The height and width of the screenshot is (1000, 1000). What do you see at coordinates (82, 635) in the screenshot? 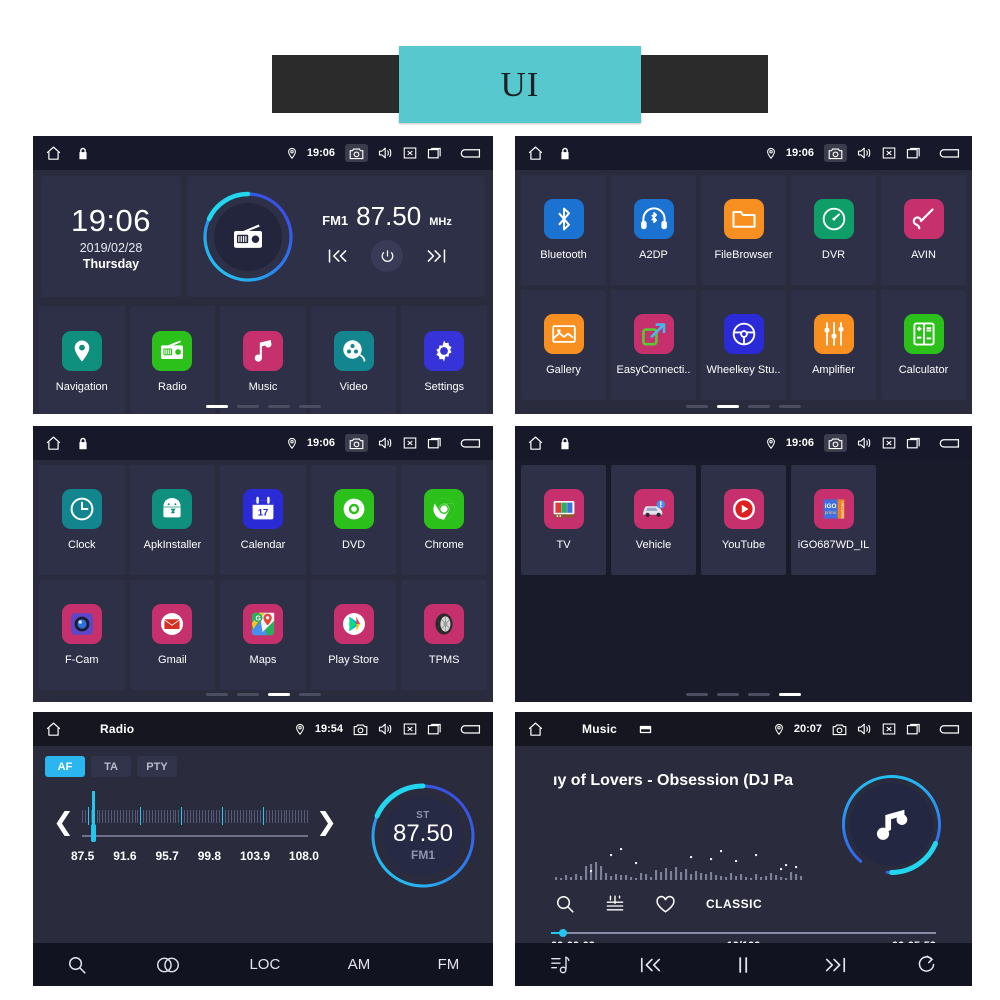
I see `app-f-cam: F-Cam` at bounding box center [82, 635].